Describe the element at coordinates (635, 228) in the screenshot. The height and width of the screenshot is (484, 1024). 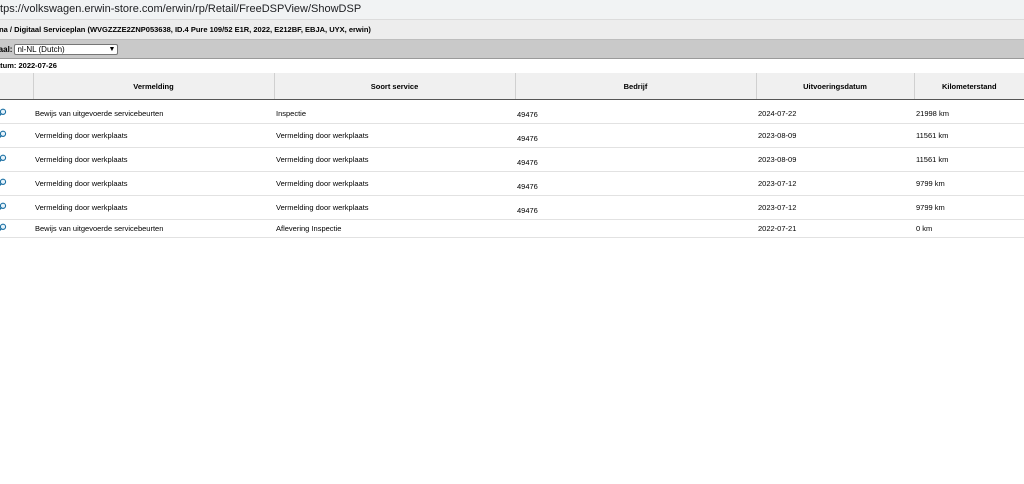
I see `cell-bedrijf` at that location.